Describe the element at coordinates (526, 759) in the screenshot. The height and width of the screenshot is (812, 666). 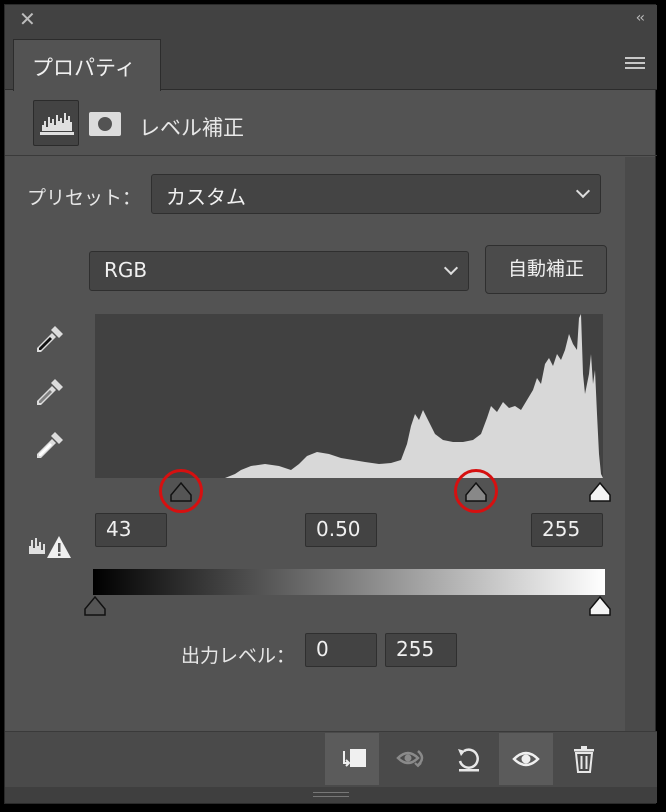
I see `toggle-visibility-icon` at that location.